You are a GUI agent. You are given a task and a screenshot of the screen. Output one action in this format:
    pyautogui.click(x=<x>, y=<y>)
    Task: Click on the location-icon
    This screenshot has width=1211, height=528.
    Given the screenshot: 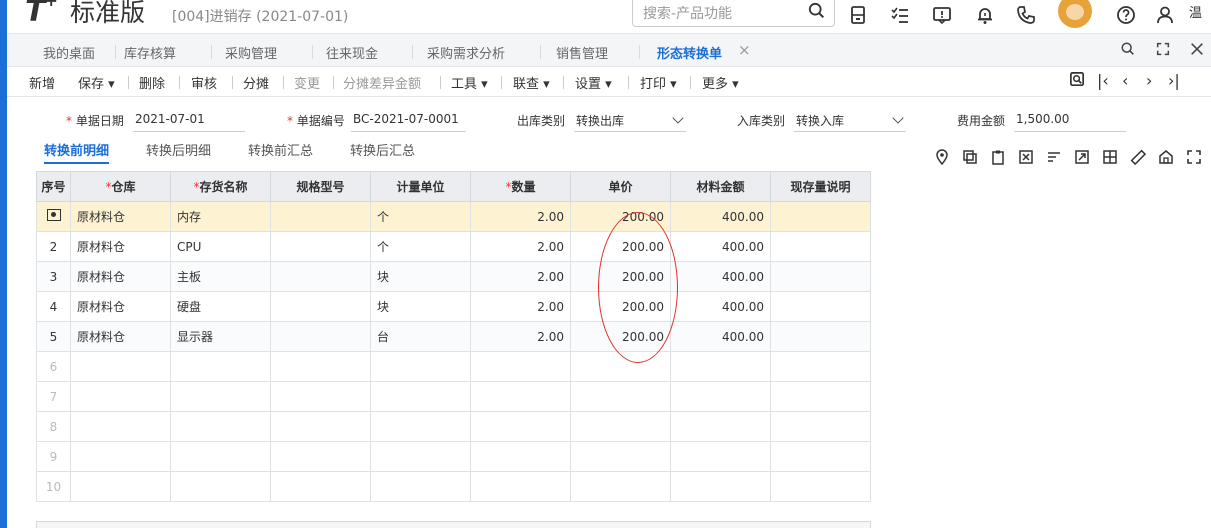 What is the action you would take?
    pyautogui.click(x=942, y=157)
    